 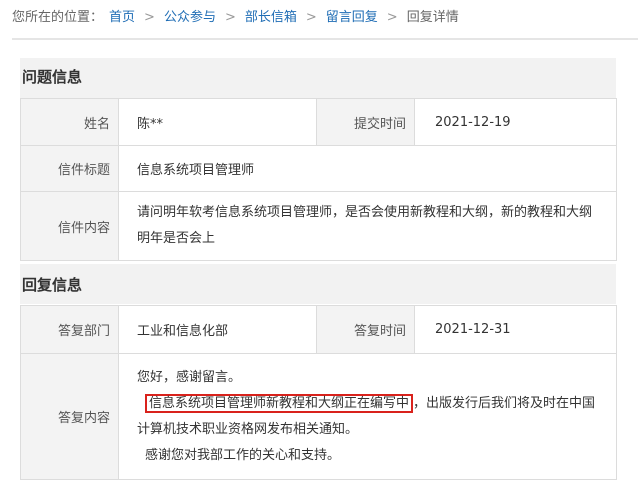 What do you see at coordinates (69, 122) in the screenshot?
I see `name-label: 姓名` at bounding box center [69, 122].